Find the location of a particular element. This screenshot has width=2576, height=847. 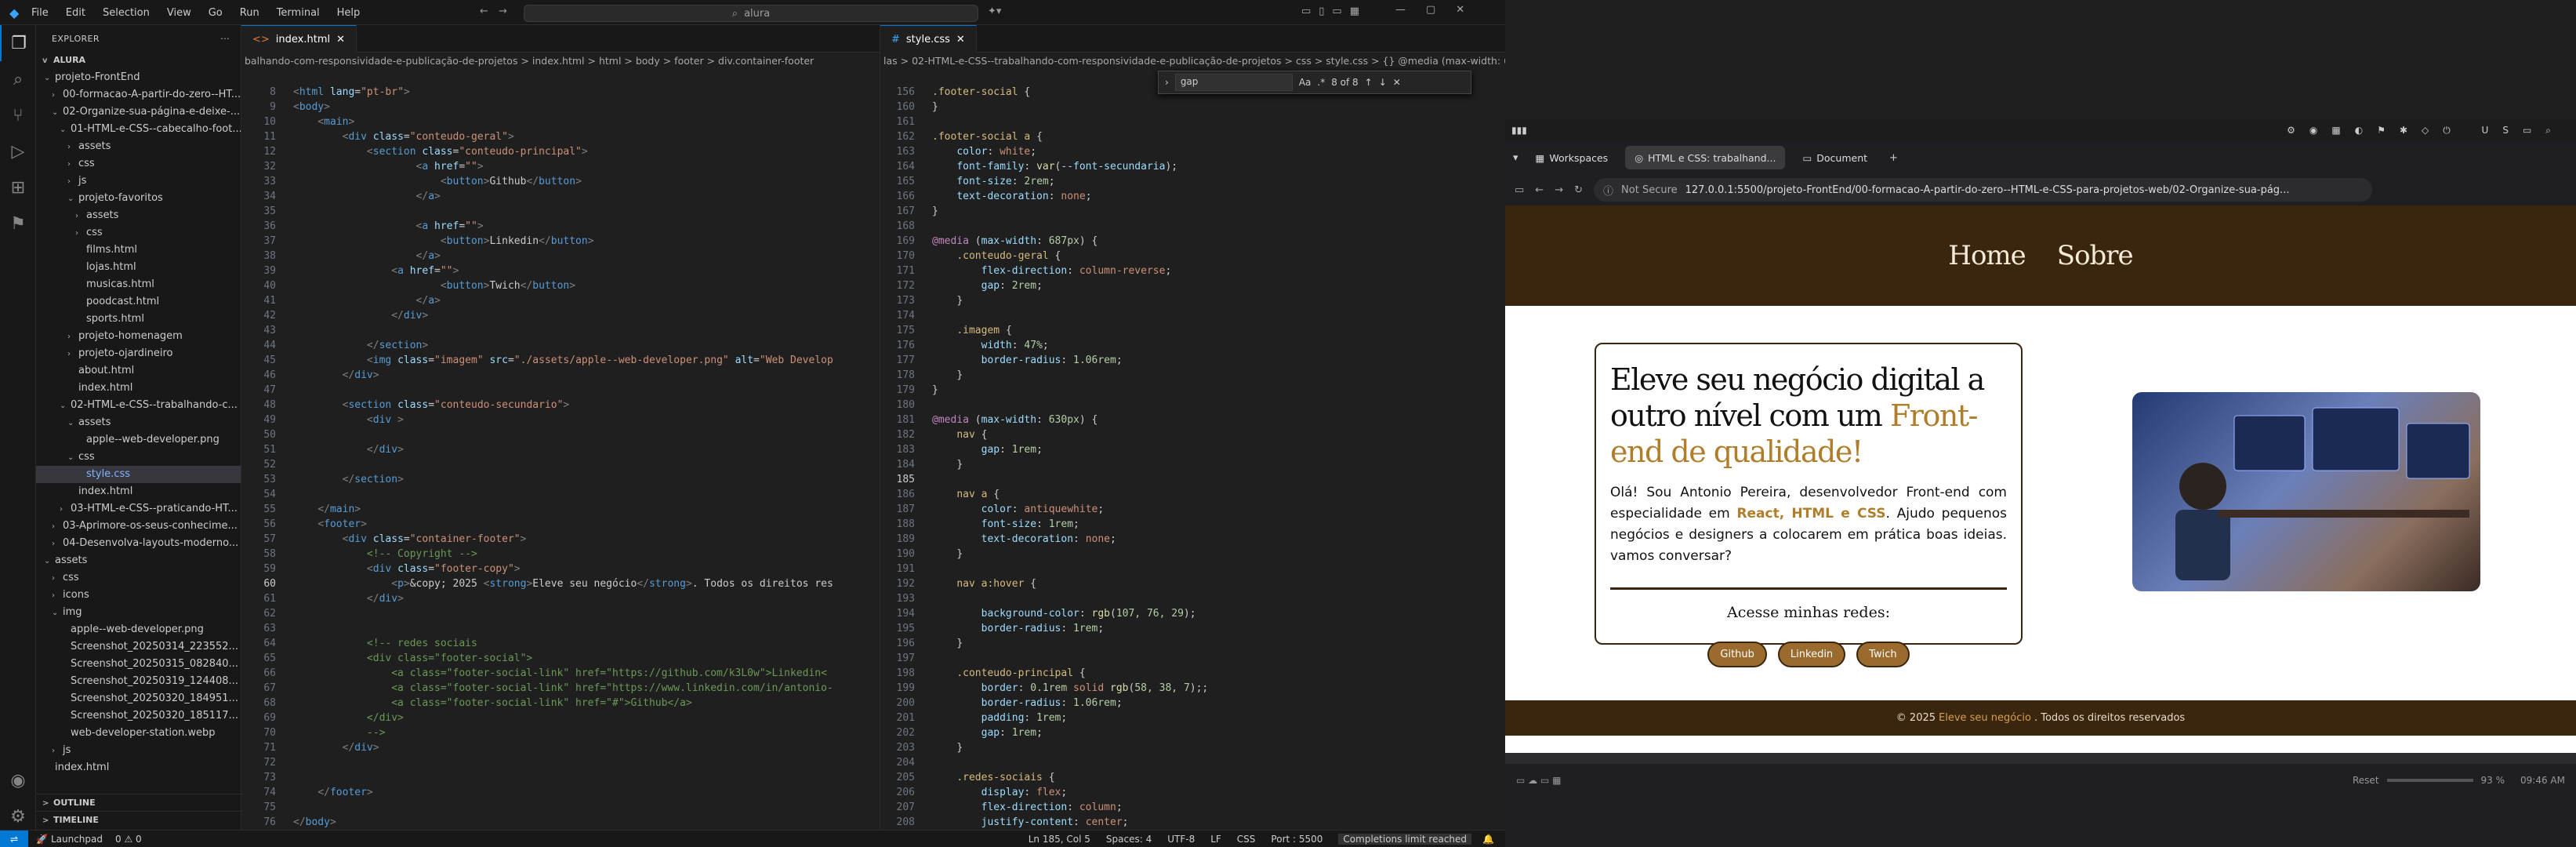

copilot-icon: ✦▾ is located at coordinates (995, 11).